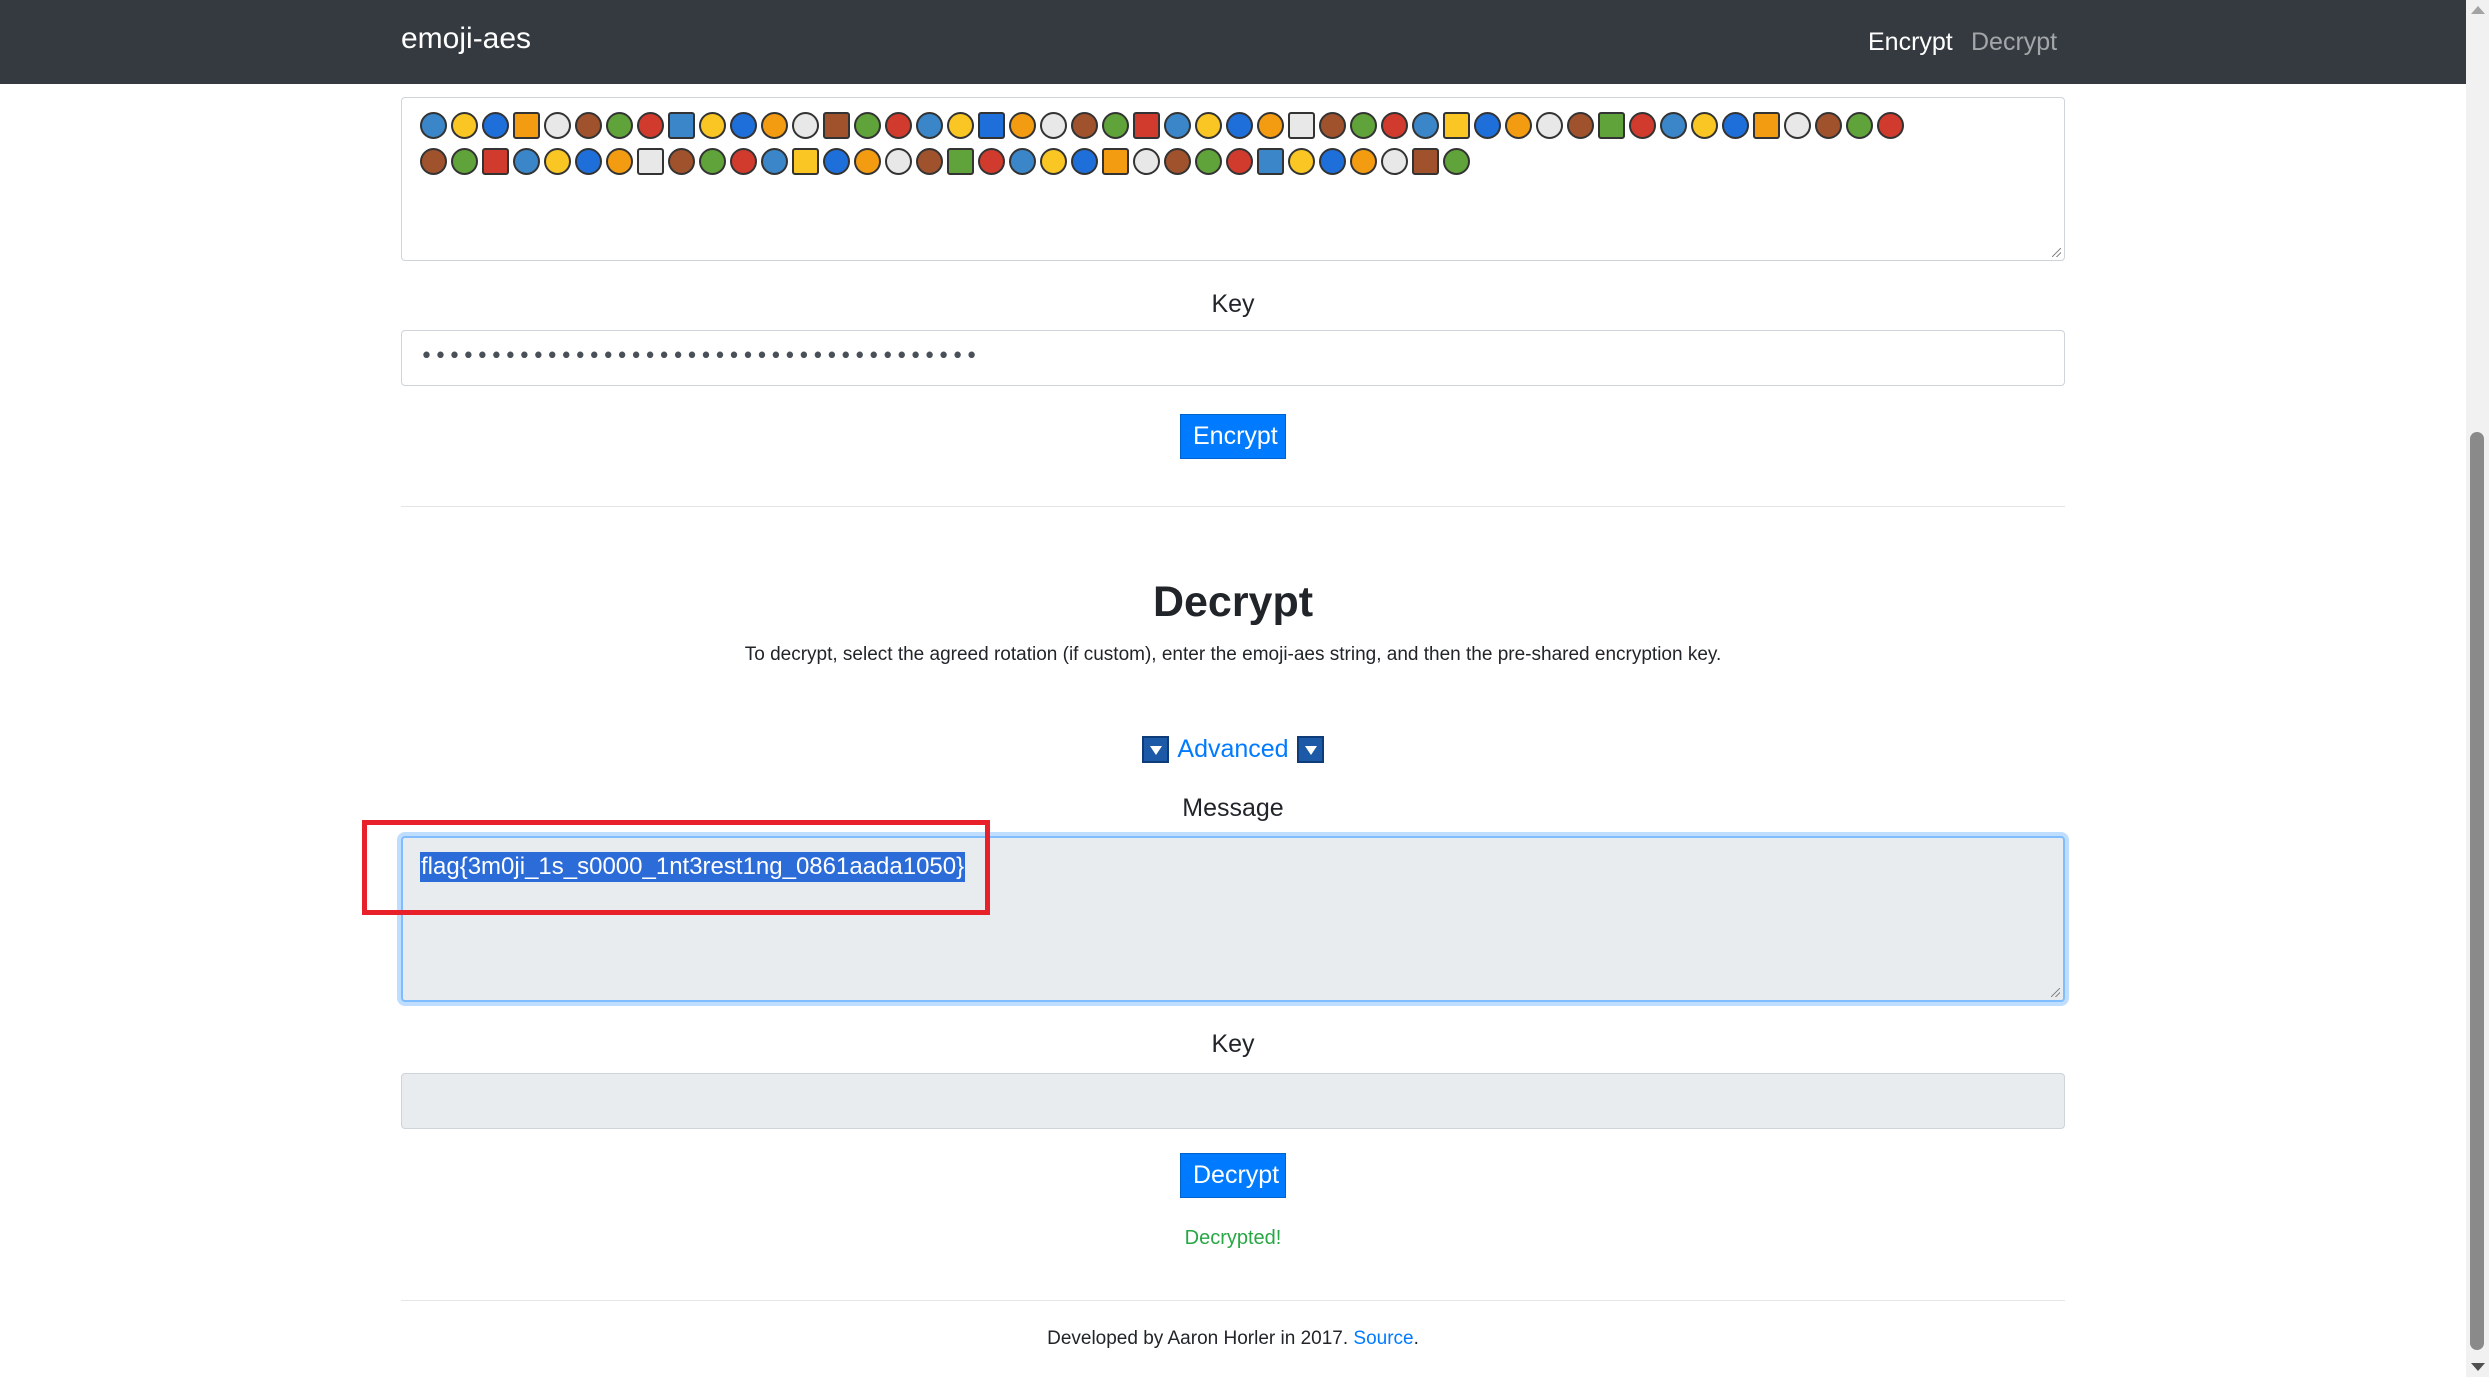  I want to click on top-navbar: emoji-aes Encrypt Decrypt, so click(1233, 42).